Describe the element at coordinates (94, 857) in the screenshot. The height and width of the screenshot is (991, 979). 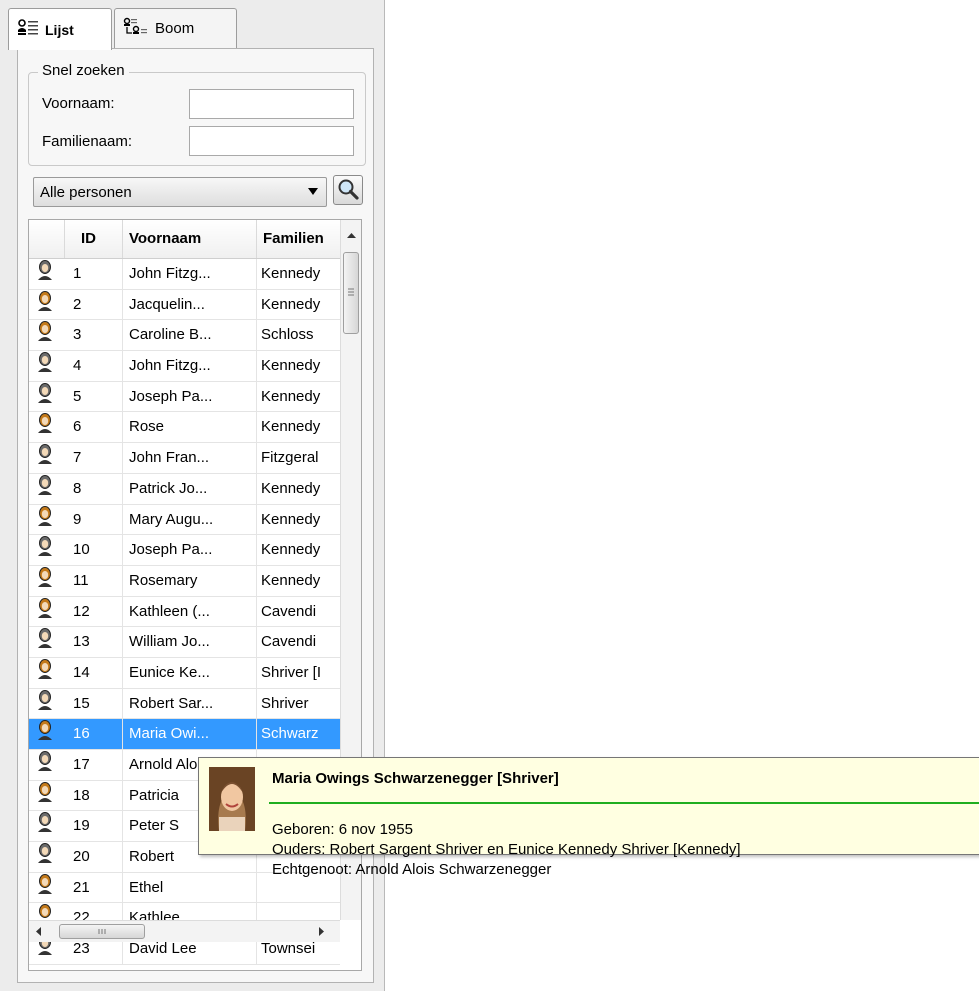
I see `cell-id: 20` at that location.